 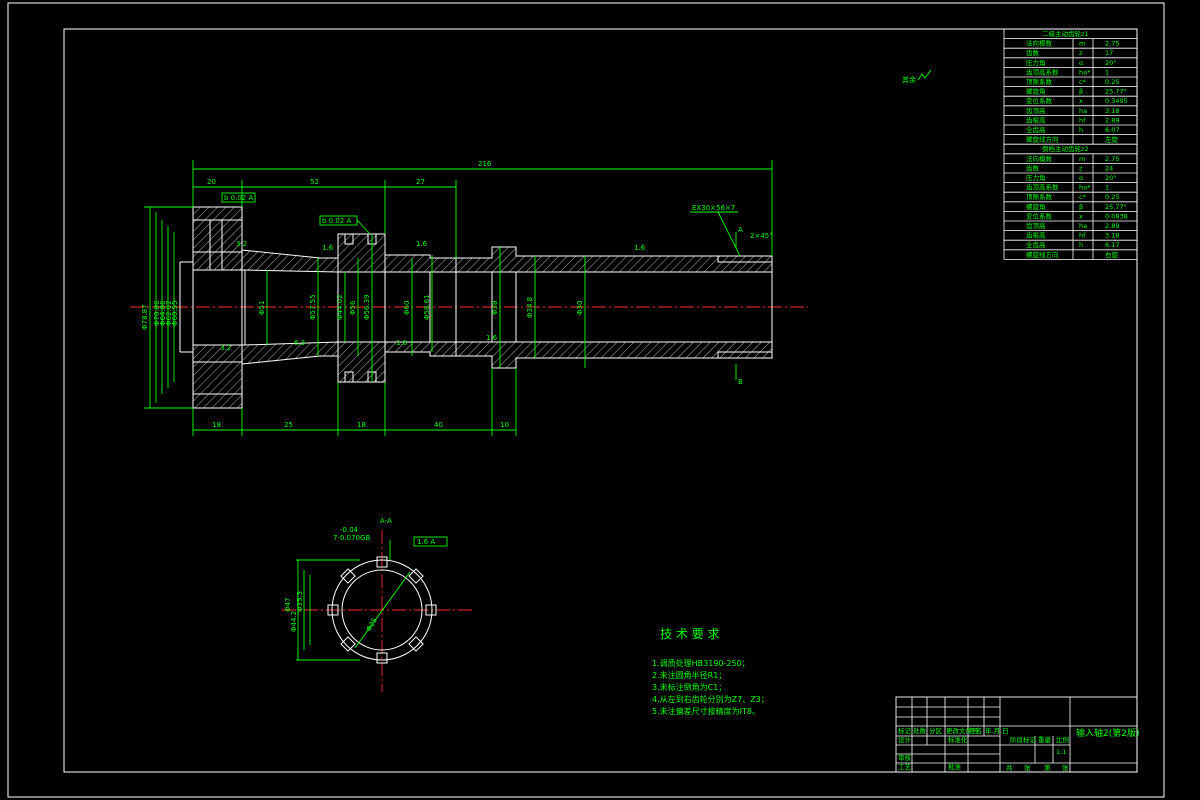 I want to click on tb-weight: 重量, so click(x=1045, y=740).